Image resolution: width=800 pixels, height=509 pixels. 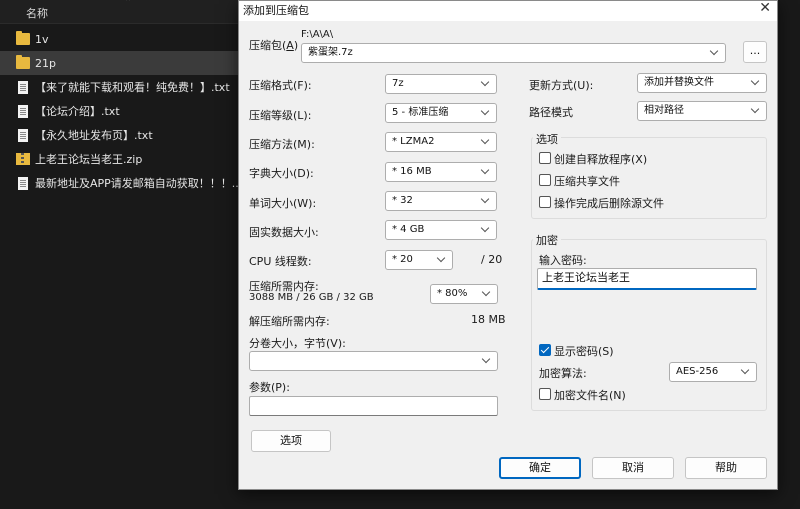 What do you see at coordinates (452, 293) in the screenshot?
I see `mem-percent-value: * 80%` at bounding box center [452, 293].